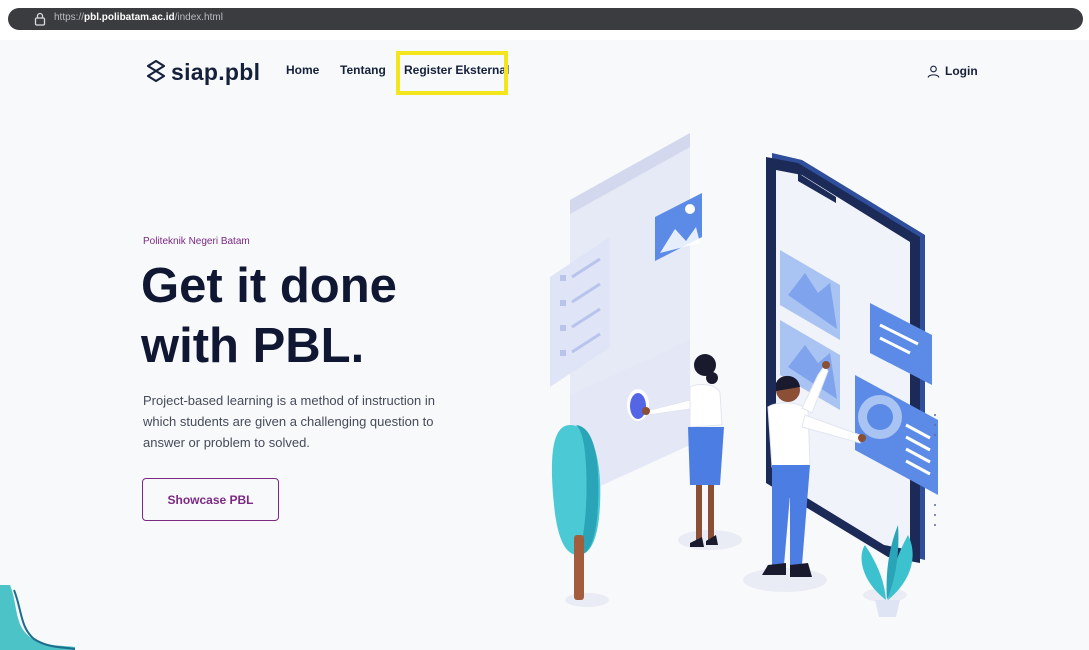 The height and width of the screenshot is (650, 1089). I want to click on showcase-pbl-button: Showcase PBL, so click(210, 499).